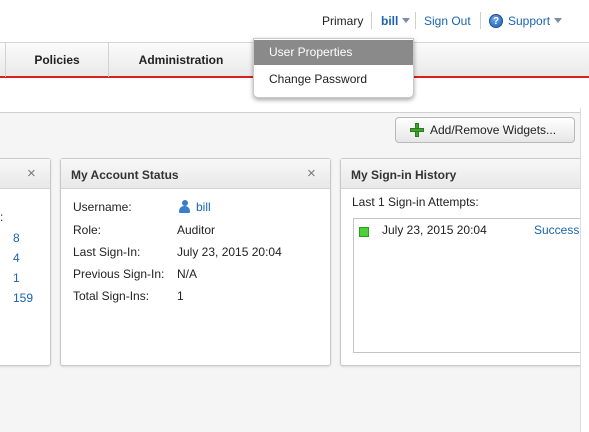 This screenshot has height=432, width=589. I want to click on page-scrollbar, so click(584, 270).